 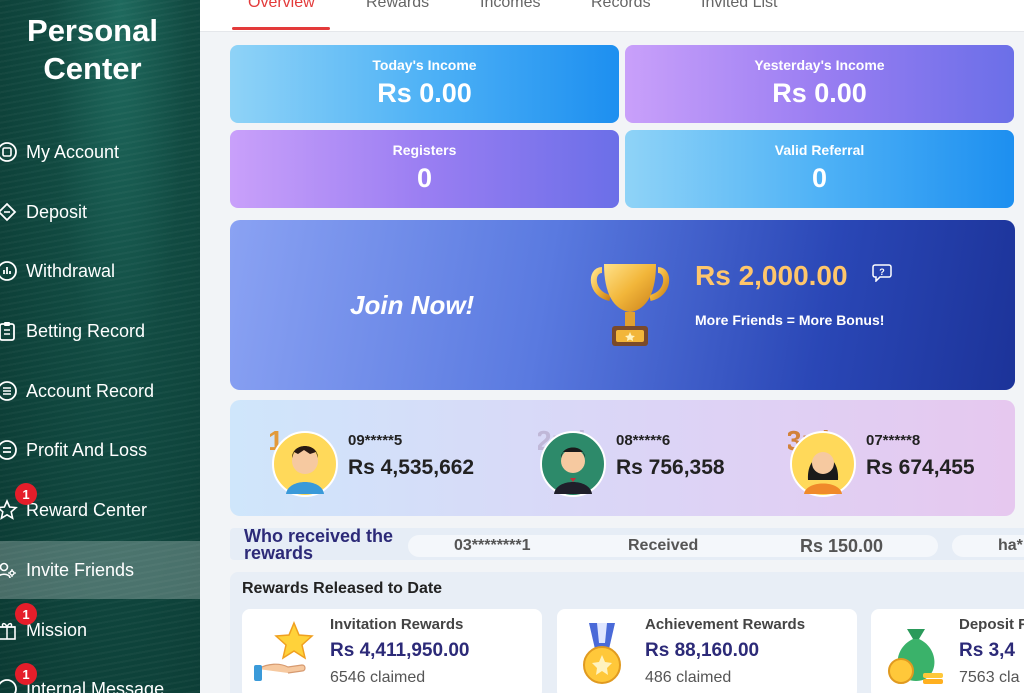 What do you see at coordinates (92, 68) in the screenshot?
I see `title-line-2: Center` at bounding box center [92, 68].